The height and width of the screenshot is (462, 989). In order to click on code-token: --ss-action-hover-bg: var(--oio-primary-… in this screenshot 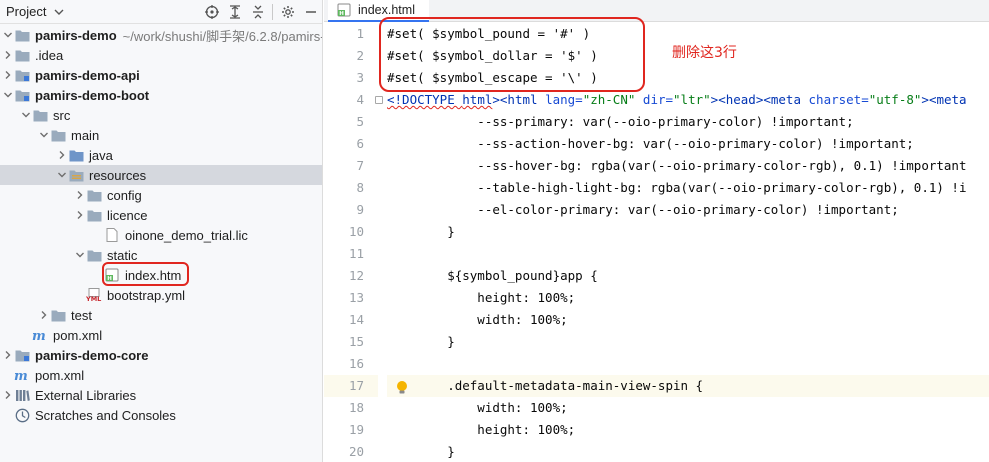, I will do `click(650, 143)`.